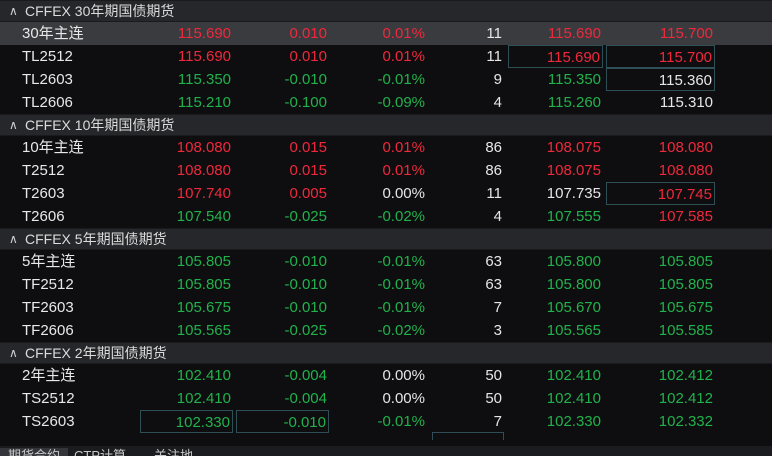 Image resolution: width=772 pixels, height=456 pixels. I want to click on table-row: TF2603 105.675 -0.010 -0.01% 7 105.670 105.675, so click(386, 307).